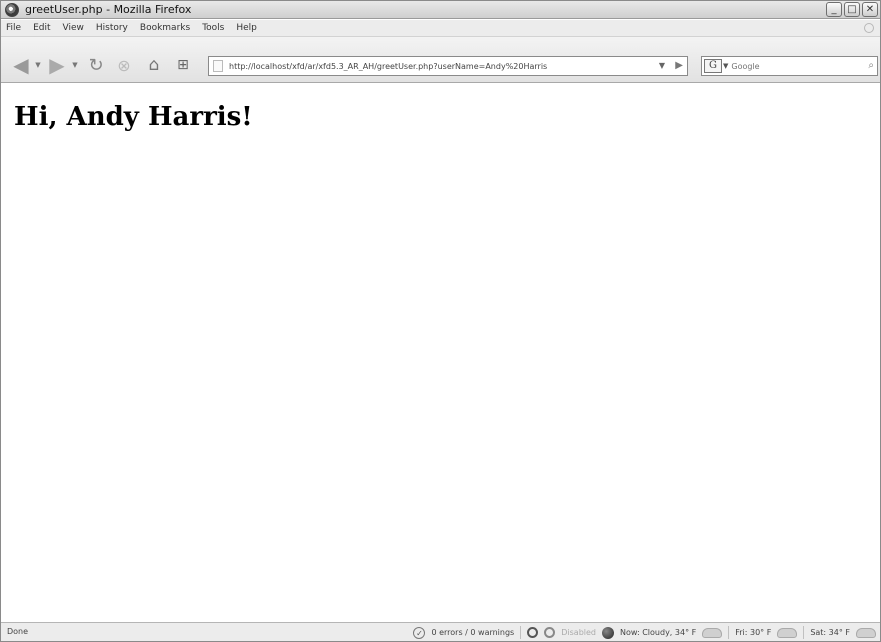 This screenshot has height=642, width=881. Describe the element at coordinates (725, 66) in the screenshot. I see `engine-dropdown-icon: ▼` at that location.